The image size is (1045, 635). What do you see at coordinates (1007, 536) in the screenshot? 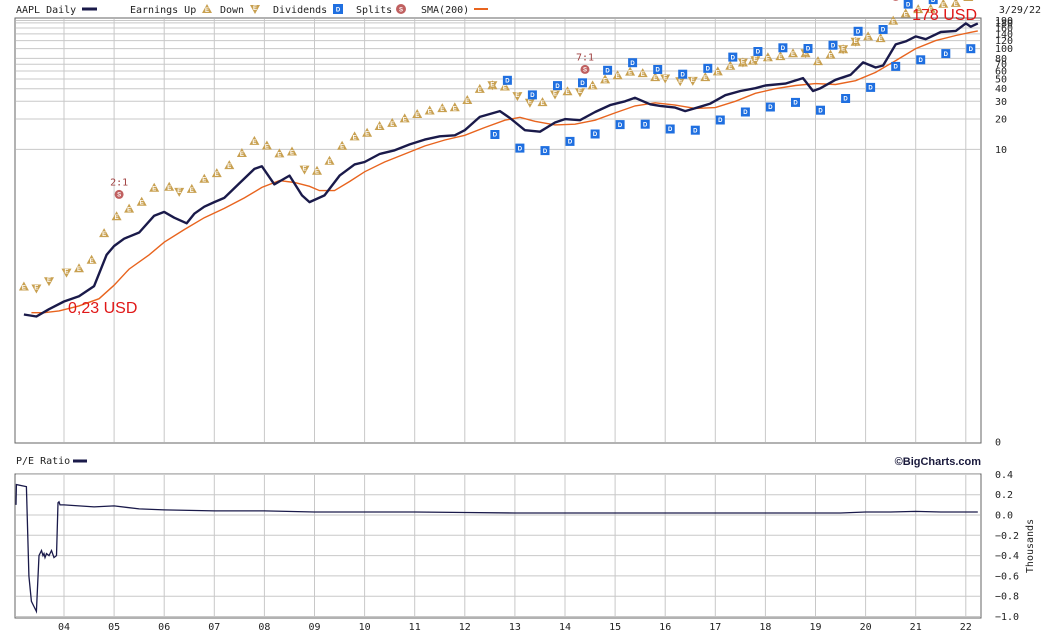
I see `pe-y-tick-label: −0.2` at bounding box center [1007, 536].